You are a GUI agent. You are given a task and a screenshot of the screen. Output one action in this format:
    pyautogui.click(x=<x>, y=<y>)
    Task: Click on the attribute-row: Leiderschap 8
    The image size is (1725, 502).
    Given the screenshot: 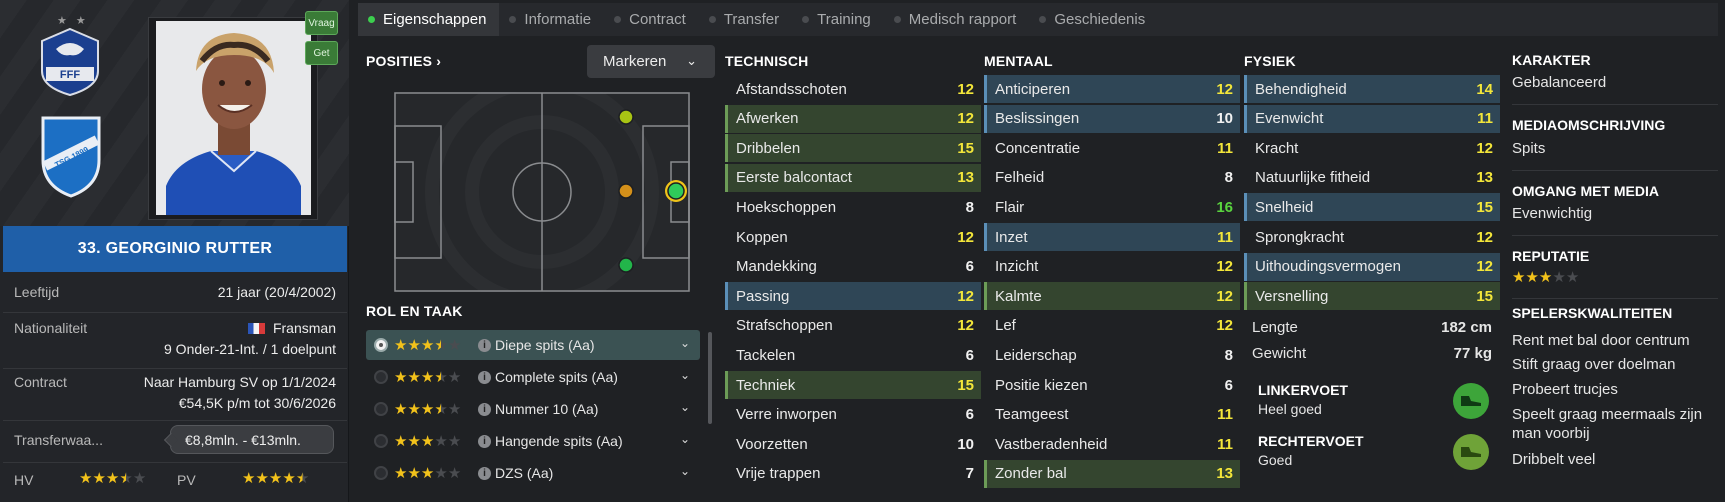 What is the action you would take?
    pyautogui.click(x=1112, y=355)
    